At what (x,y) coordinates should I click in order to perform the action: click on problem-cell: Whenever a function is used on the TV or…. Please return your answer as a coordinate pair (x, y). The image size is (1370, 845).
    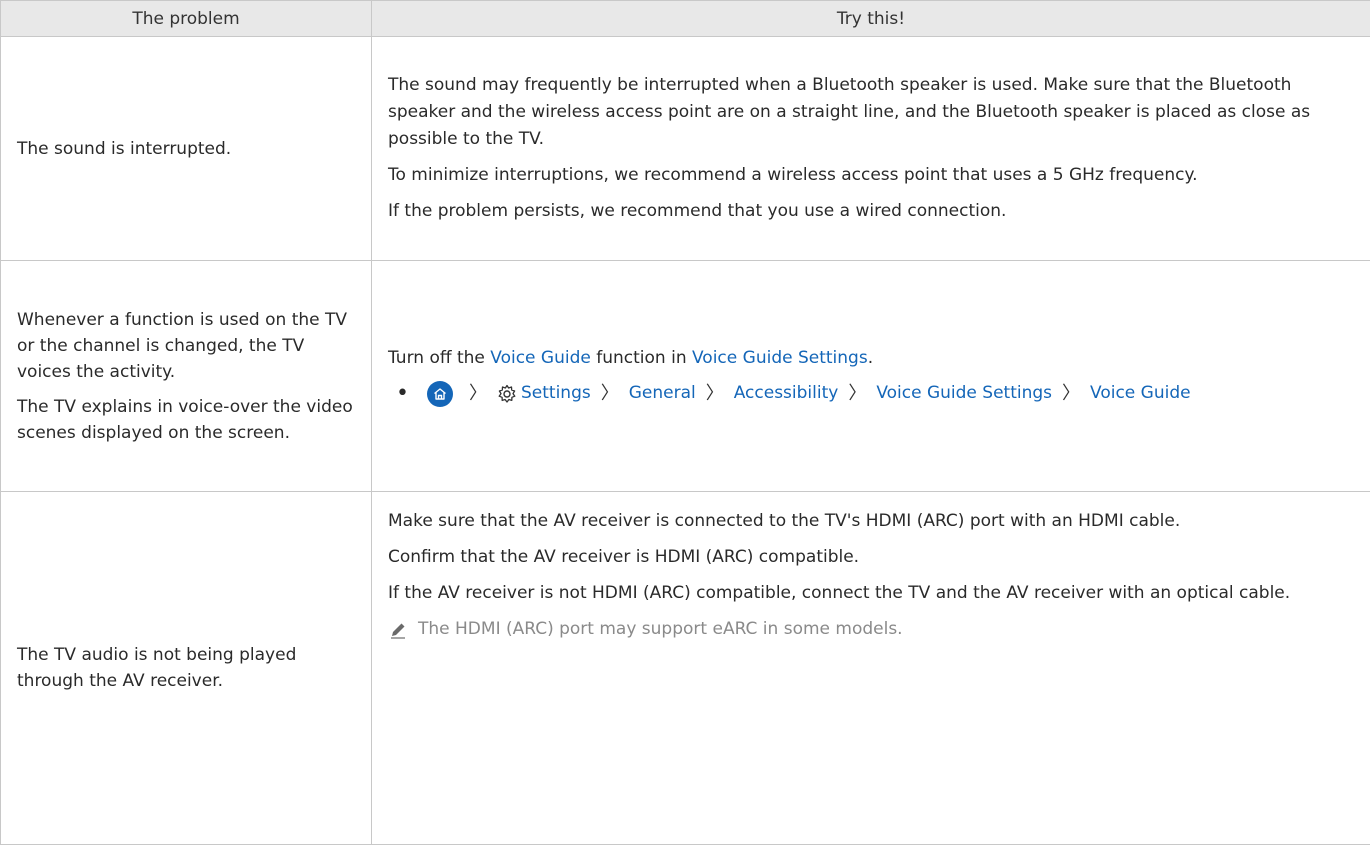
    Looking at the image, I should click on (186, 376).